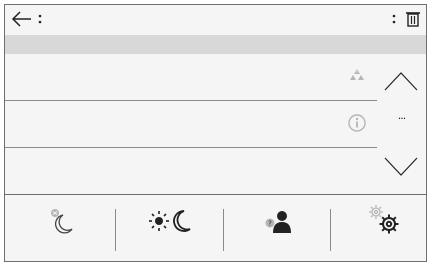 This screenshot has height=267, width=432. I want to click on night-mode-icon, so click(62, 221).